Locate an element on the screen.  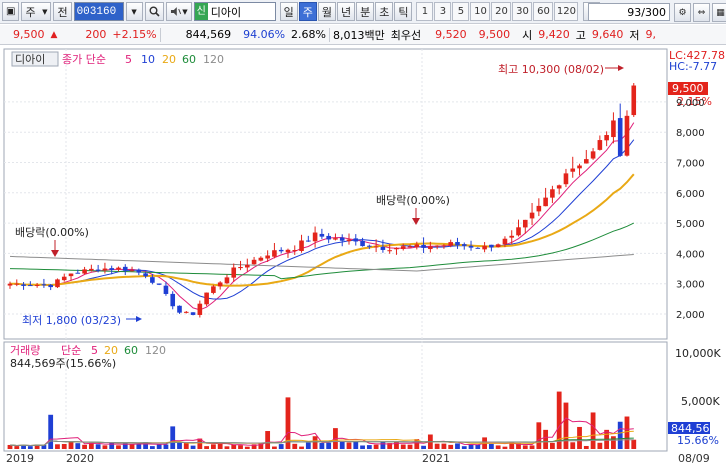
tab-period-6: 틱 is located at coordinates (403, 11).